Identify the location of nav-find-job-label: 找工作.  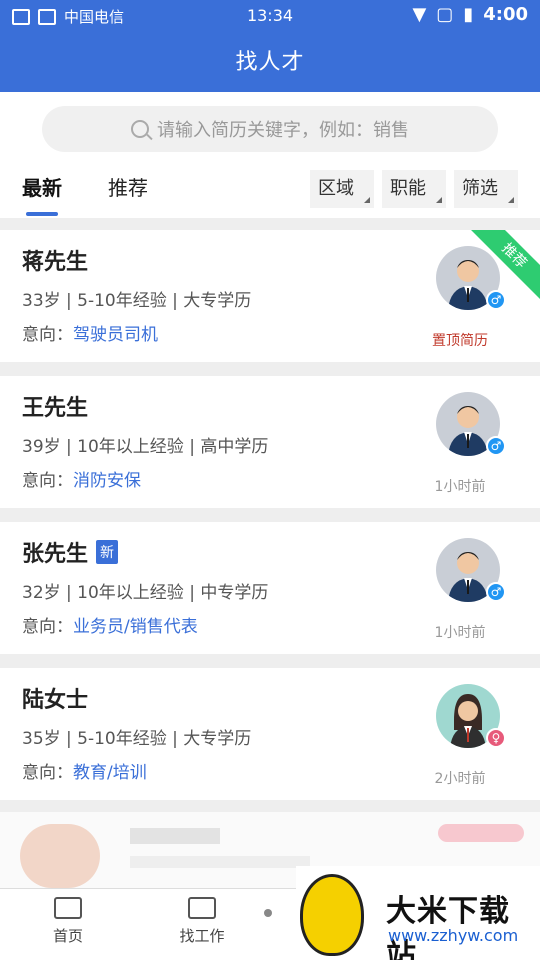
(202, 936).